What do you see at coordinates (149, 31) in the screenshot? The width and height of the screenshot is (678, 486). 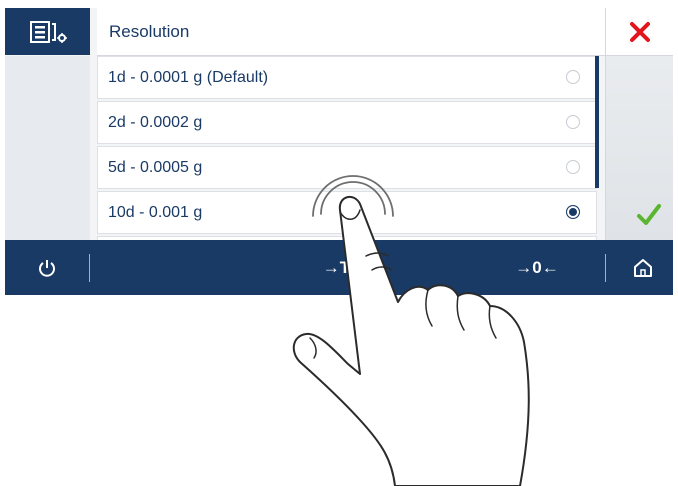 I see `page-title: Resolution` at bounding box center [149, 31].